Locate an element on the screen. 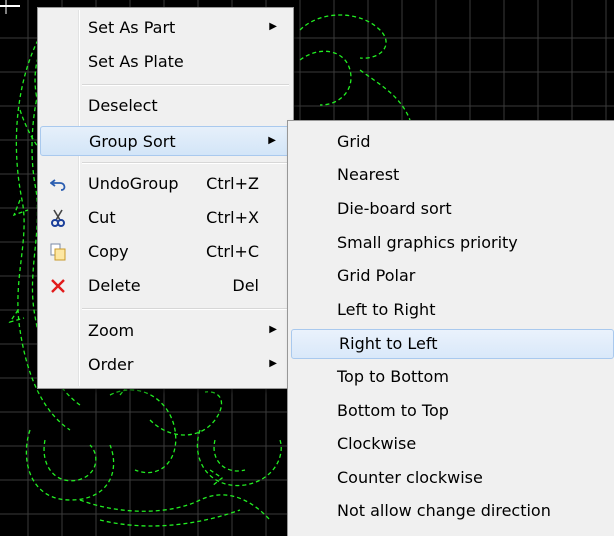 The image size is (614, 536). menu-item-copy: Copy Ctrl+C is located at coordinates (165, 252).